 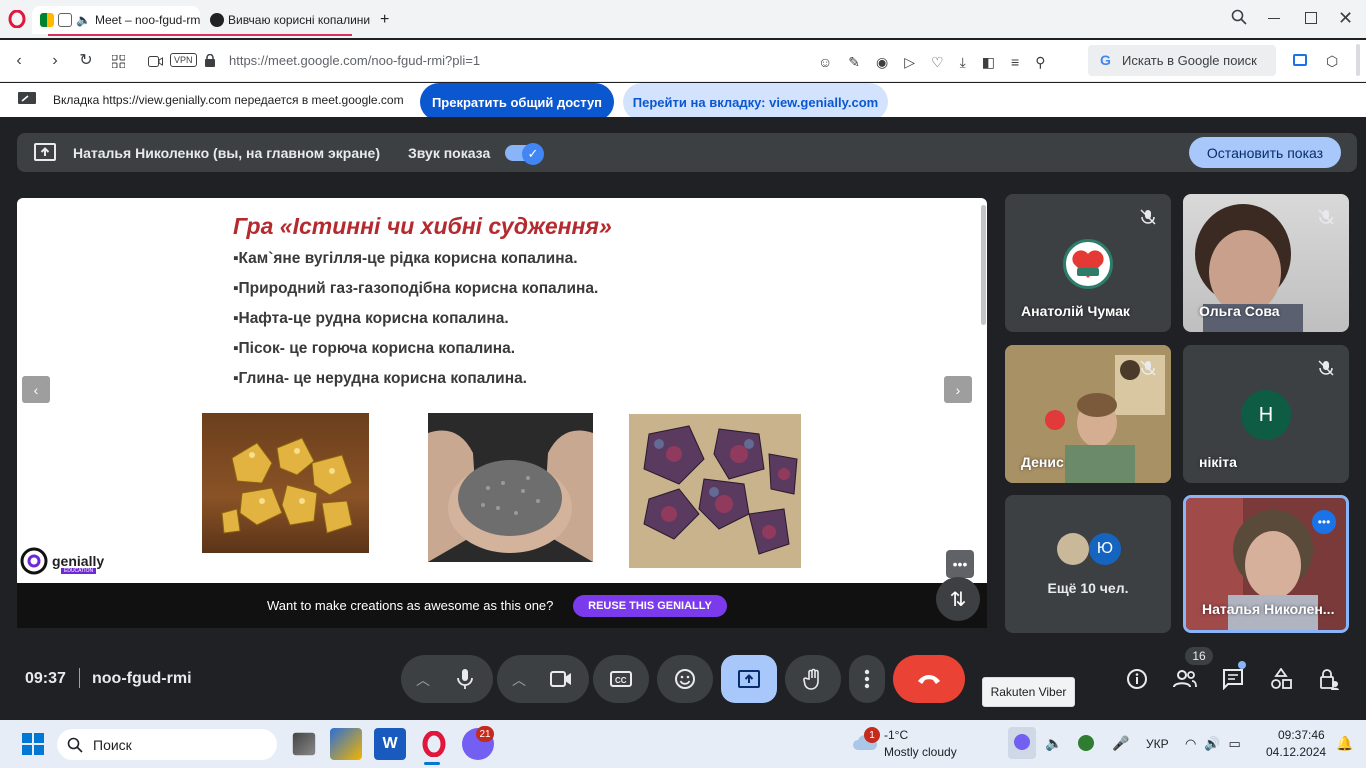 I want to click on heart-icon: ♡, so click(x=937, y=62).